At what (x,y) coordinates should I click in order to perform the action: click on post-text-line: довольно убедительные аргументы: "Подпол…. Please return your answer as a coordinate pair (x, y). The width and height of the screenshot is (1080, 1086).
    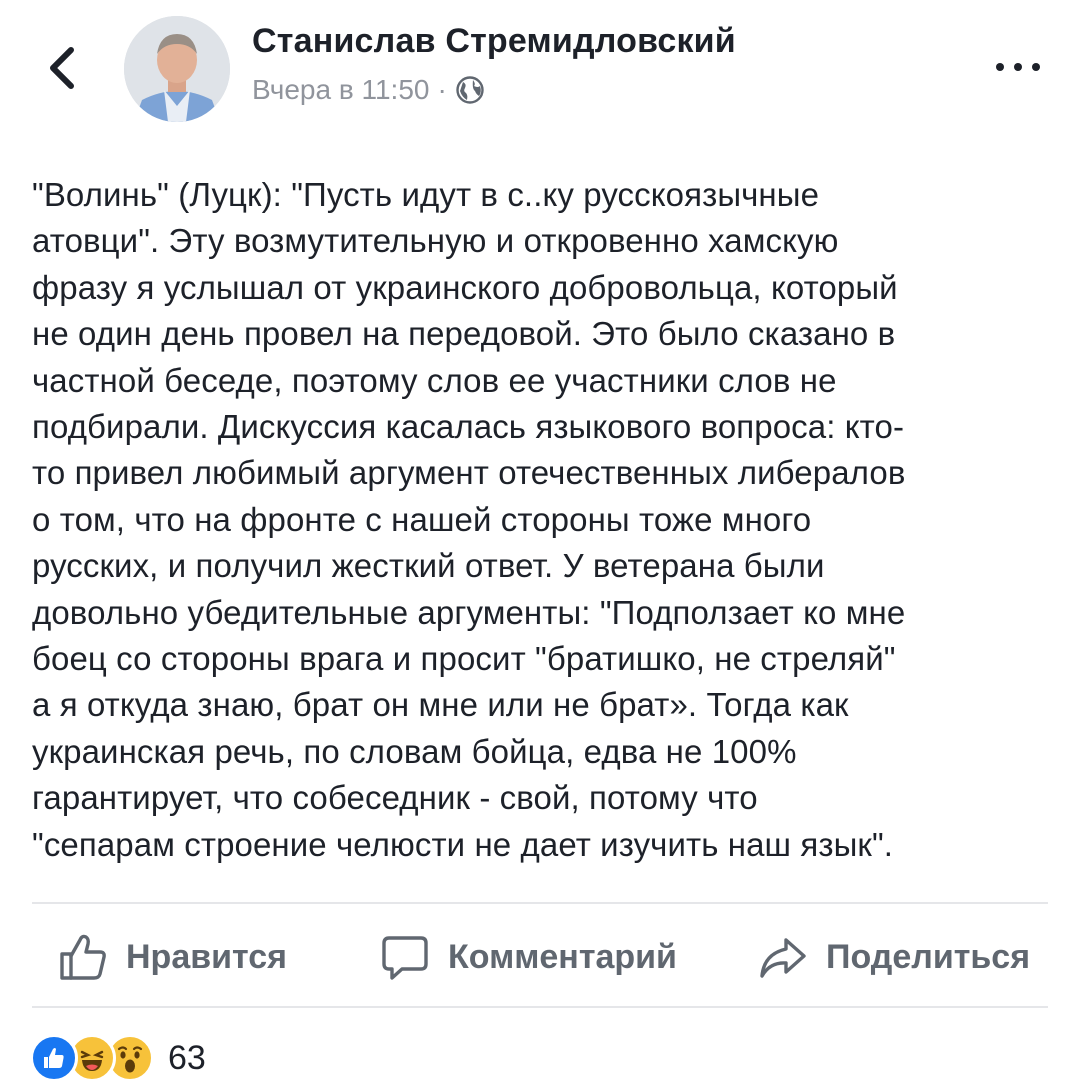
    Looking at the image, I should click on (469, 612).